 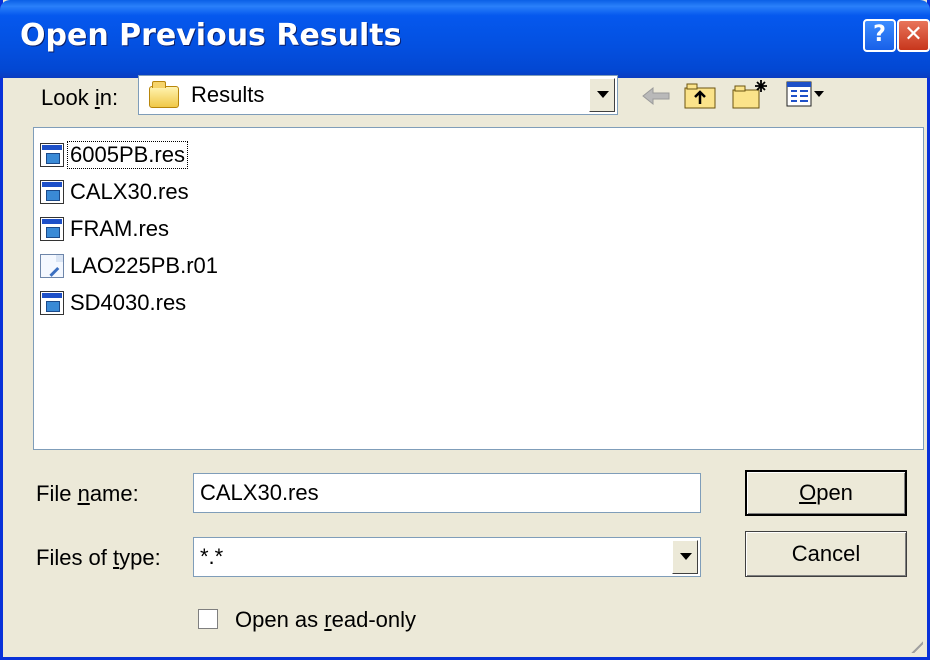 What do you see at coordinates (130, 266) in the screenshot?
I see `list-item: LAO225PB.r01` at bounding box center [130, 266].